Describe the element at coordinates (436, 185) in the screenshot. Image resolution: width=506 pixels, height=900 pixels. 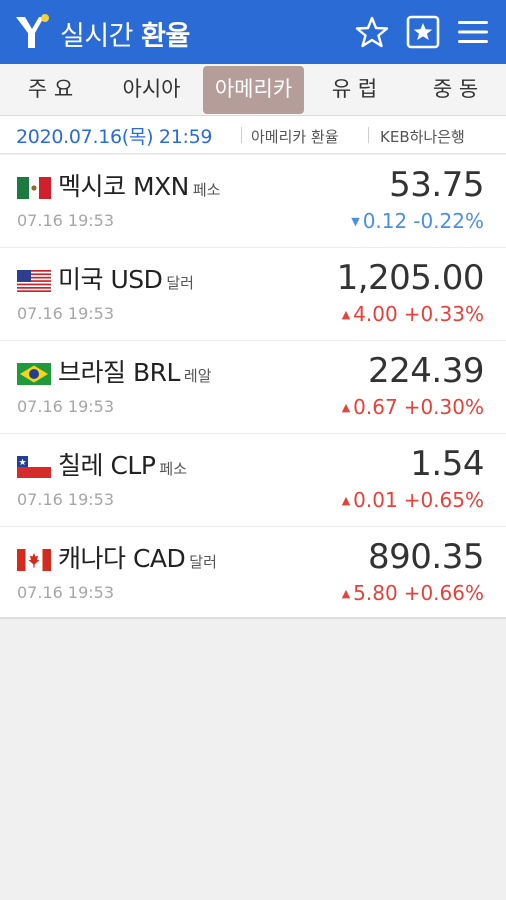
I see `currency-price: 53.75` at that location.